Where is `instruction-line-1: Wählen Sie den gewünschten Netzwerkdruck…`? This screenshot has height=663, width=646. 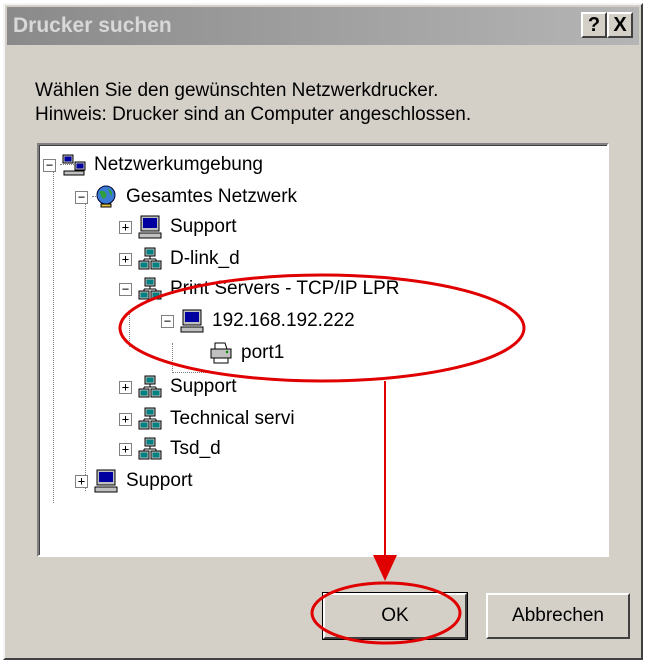
instruction-line-1: Wählen Sie den gewünschten Netzwerkdruck… is located at coordinates (237, 90).